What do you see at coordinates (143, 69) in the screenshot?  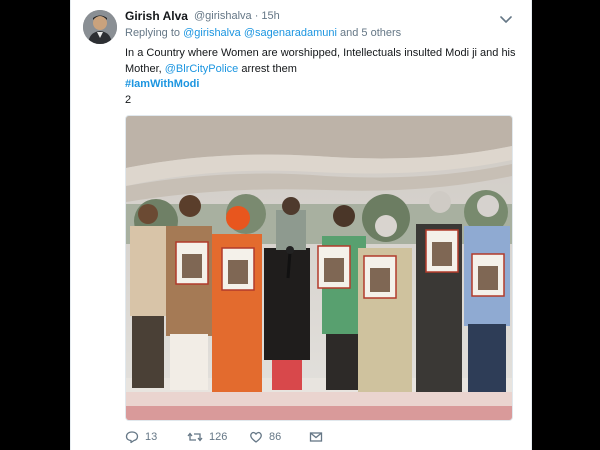 I see `tweet-text-segment: Mother,` at bounding box center [143, 69].